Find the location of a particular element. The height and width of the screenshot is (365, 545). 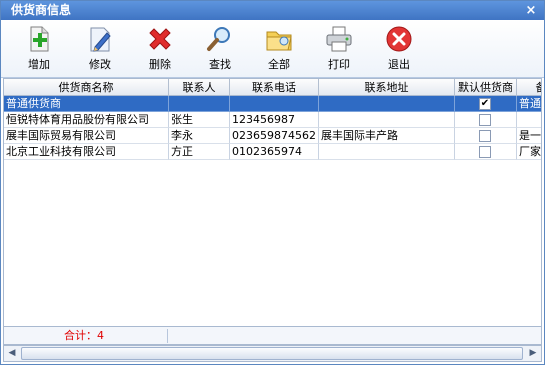

table-header: 供货商名称 联系人 联系电话 联系地址 默认供货商 备注 is located at coordinates (273, 87).